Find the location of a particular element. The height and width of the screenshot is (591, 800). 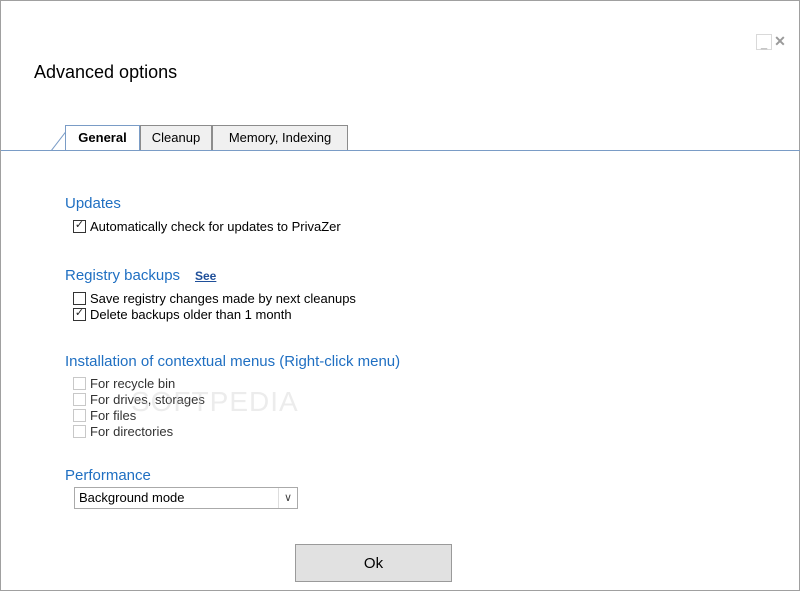

delete-old-backups-label: Delete backups older than 1 month is located at coordinates (191, 314).